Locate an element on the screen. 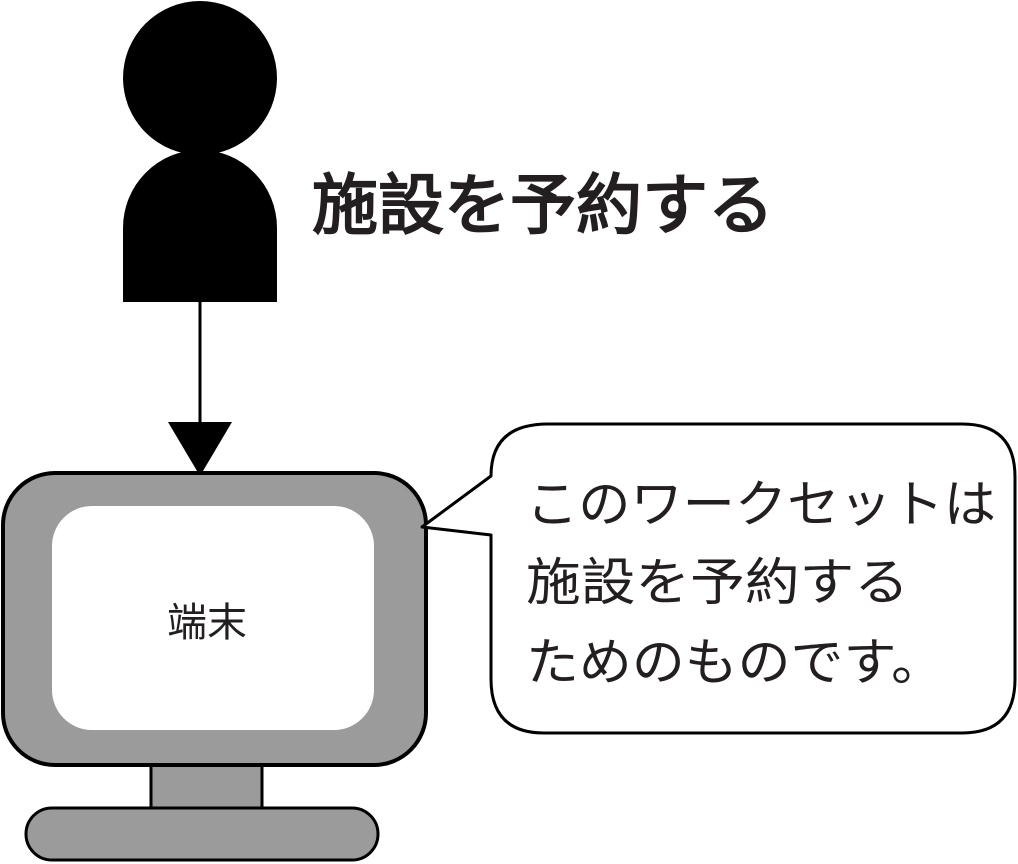 This screenshot has height=864, width=1018. callout-line-1: このワークセットは is located at coordinates (761, 505).